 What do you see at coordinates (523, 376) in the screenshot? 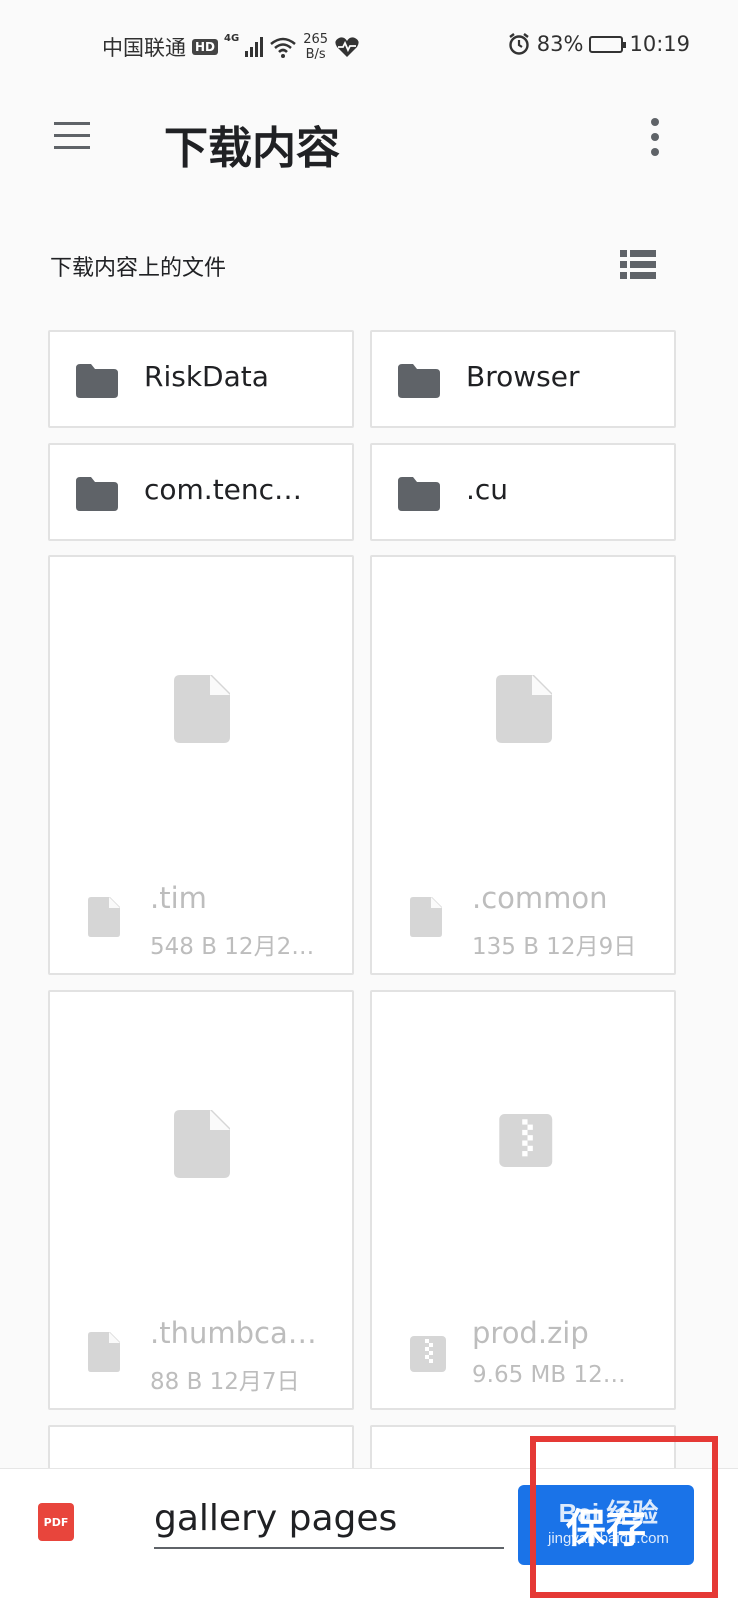
I see `folder-name: Browser` at bounding box center [523, 376].